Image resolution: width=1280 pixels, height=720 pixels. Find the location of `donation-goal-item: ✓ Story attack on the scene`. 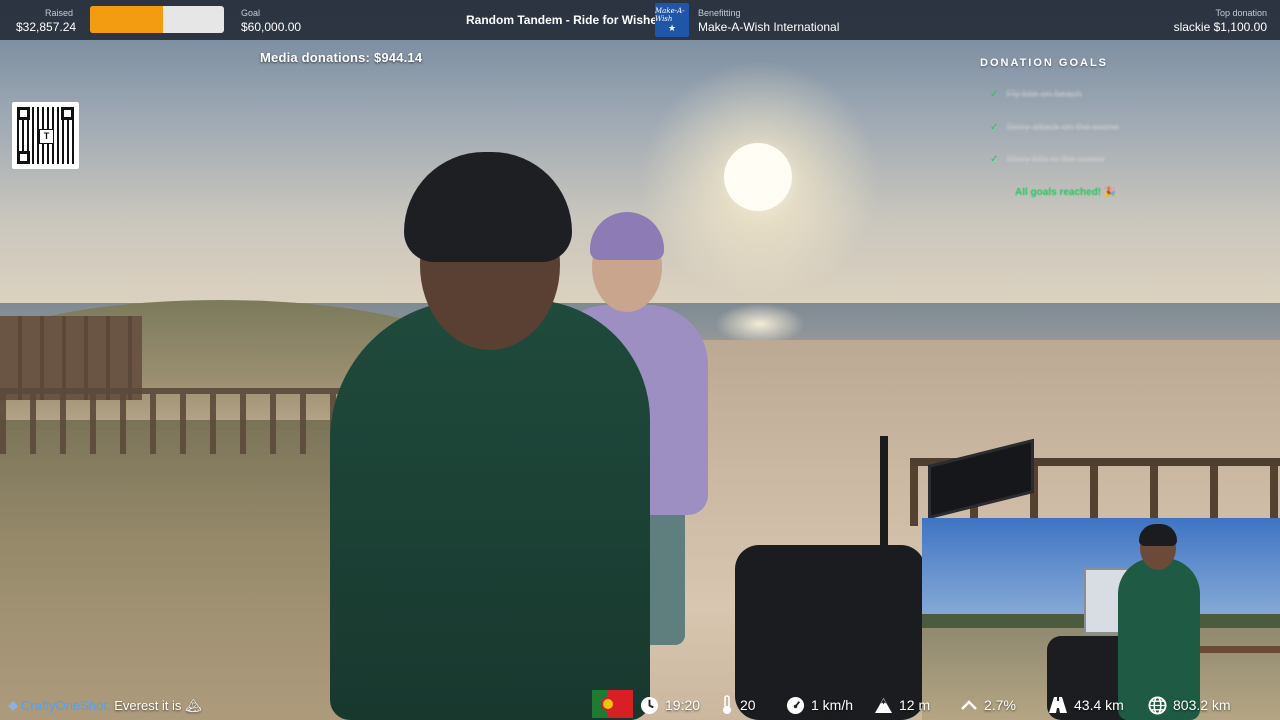

donation-goal-item: ✓ Story attack on the scene is located at coordinates (1054, 127).